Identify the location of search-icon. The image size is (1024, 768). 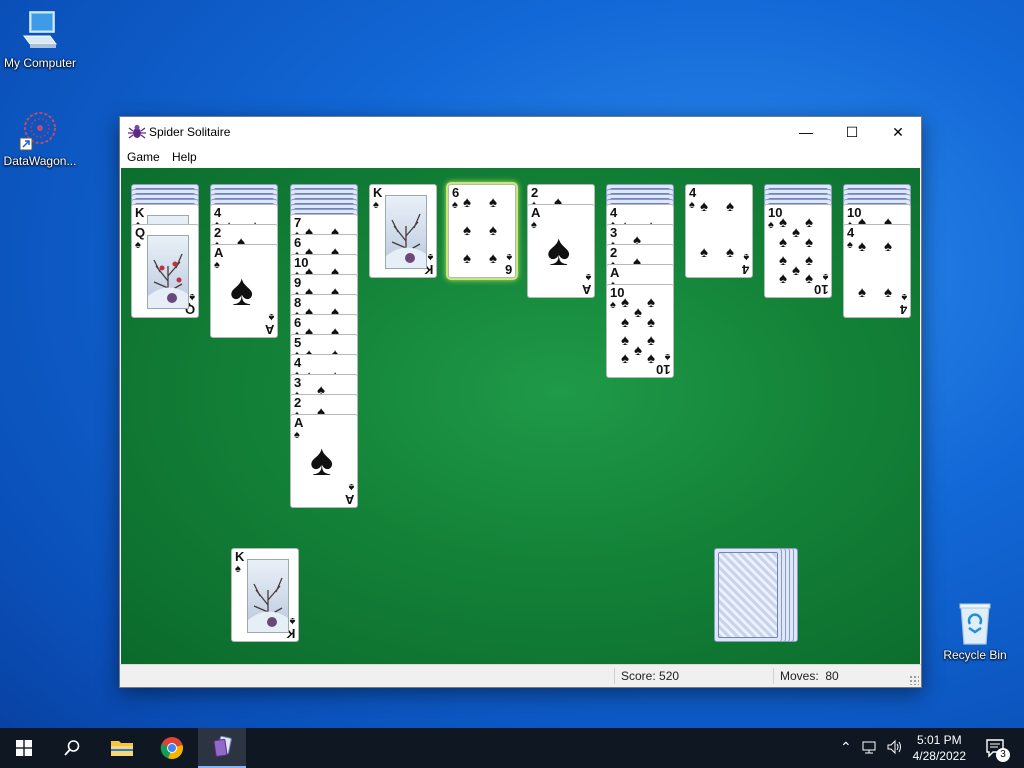
(72, 748).